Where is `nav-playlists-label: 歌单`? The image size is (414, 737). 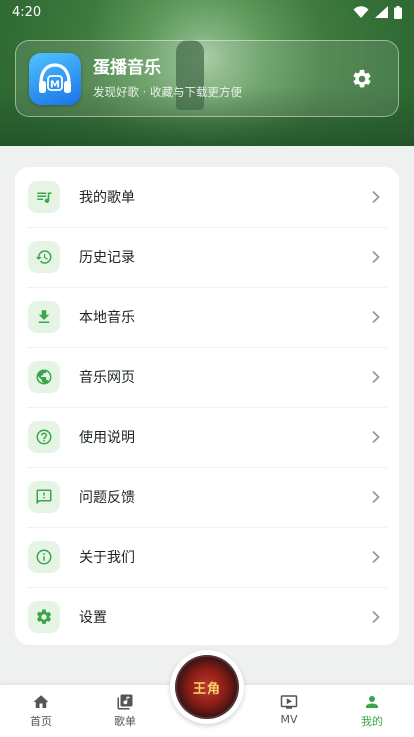
nav-playlists-label: 歌单 is located at coordinates (125, 721).